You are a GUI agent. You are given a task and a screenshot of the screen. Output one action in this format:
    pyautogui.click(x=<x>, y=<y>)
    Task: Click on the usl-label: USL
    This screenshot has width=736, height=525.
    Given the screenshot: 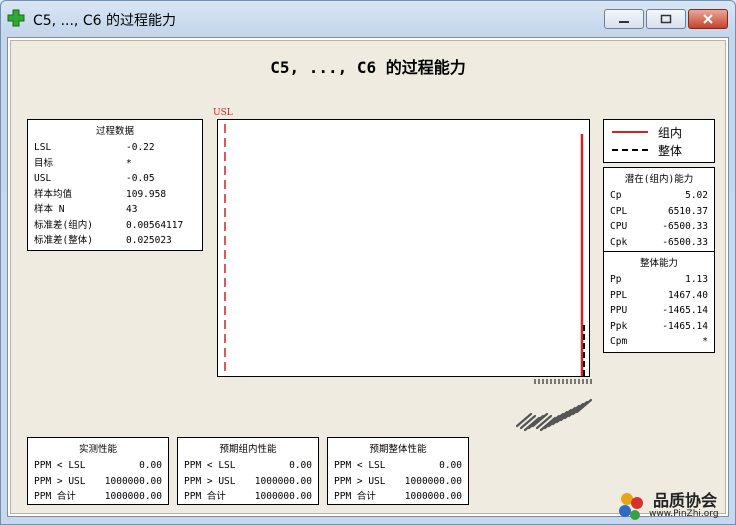 What is the action you would take?
    pyautogui.click(x=223, y=113)
    